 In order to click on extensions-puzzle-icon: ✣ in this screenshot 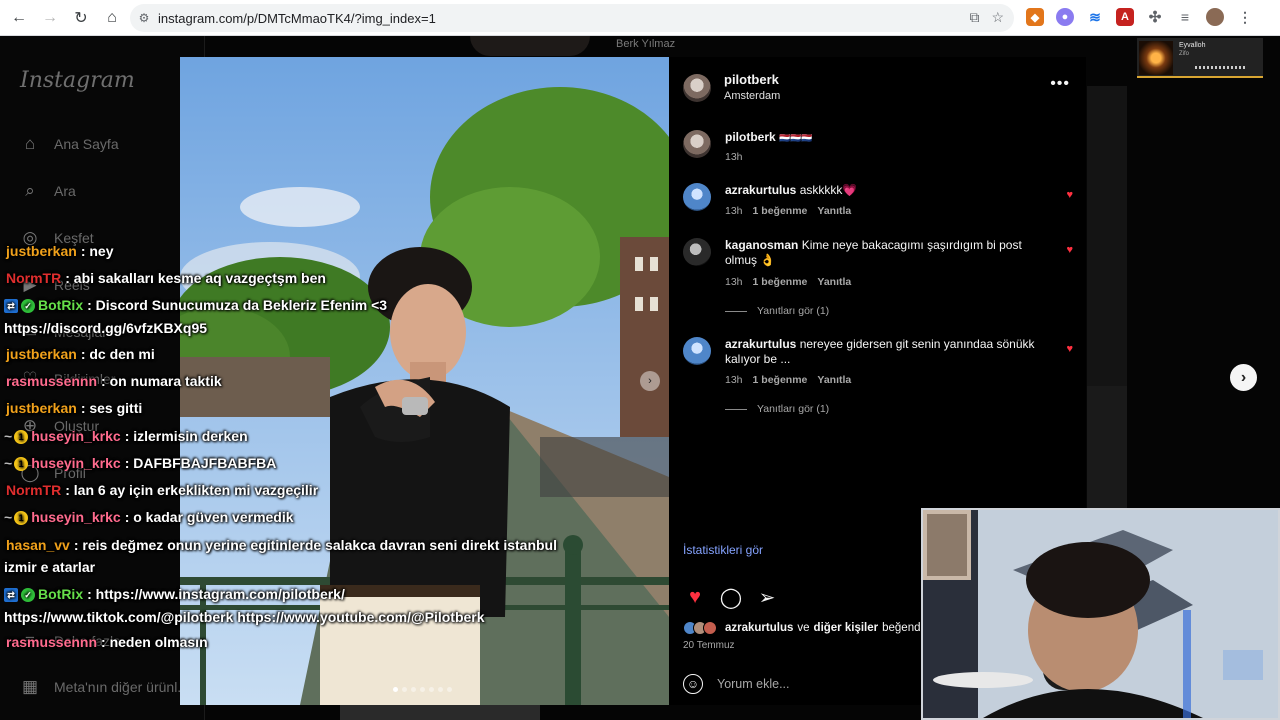, I will do `click(1155, 17)`.